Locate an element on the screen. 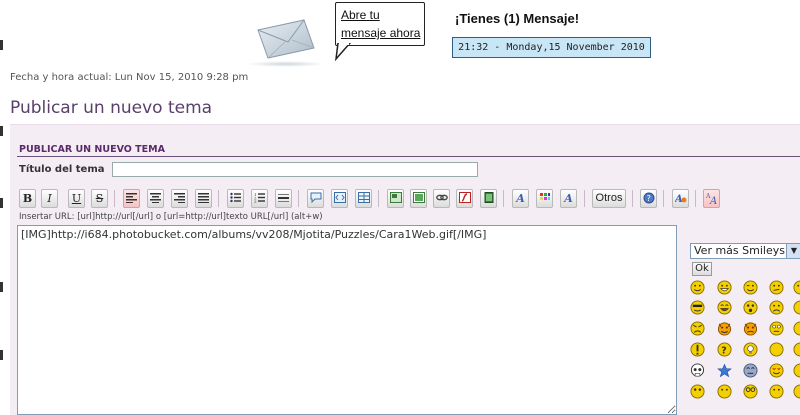 Image resolution: width=800 pixels, height=415 pixels. love-icon is located at coordinates (776, 370).